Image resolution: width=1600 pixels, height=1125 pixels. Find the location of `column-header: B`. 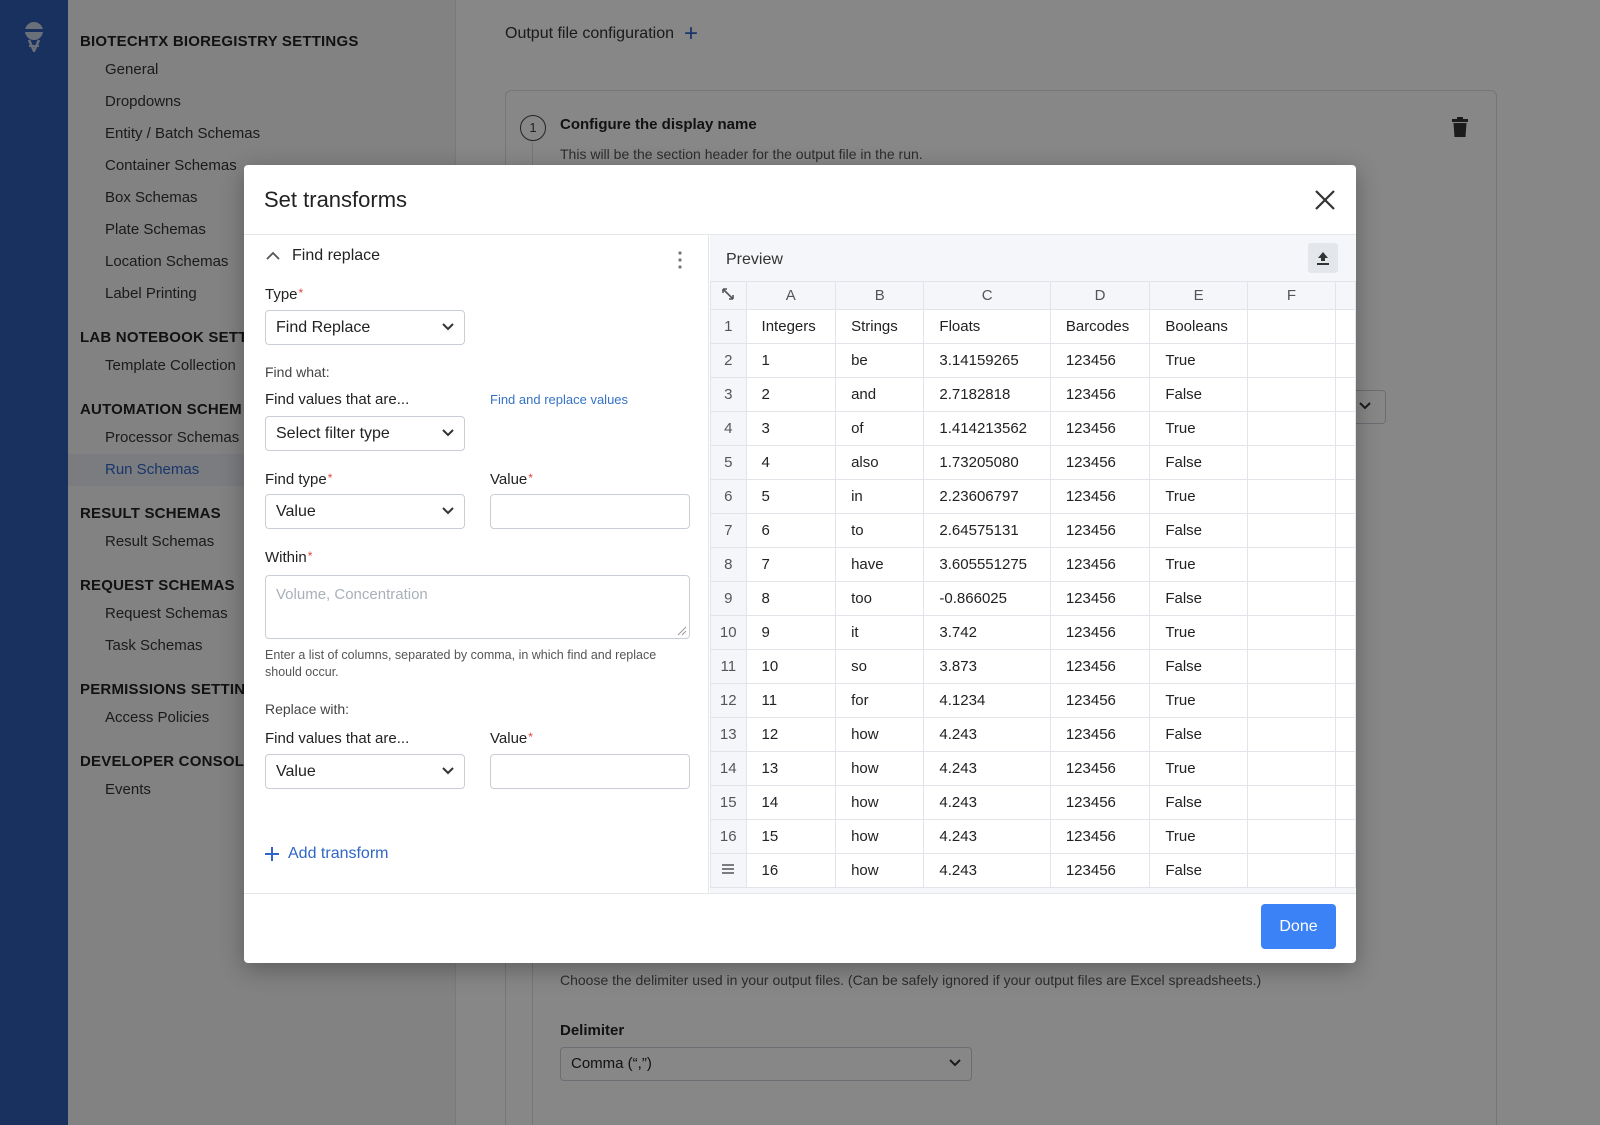

column-header: B is located at coordinates (880, 295).